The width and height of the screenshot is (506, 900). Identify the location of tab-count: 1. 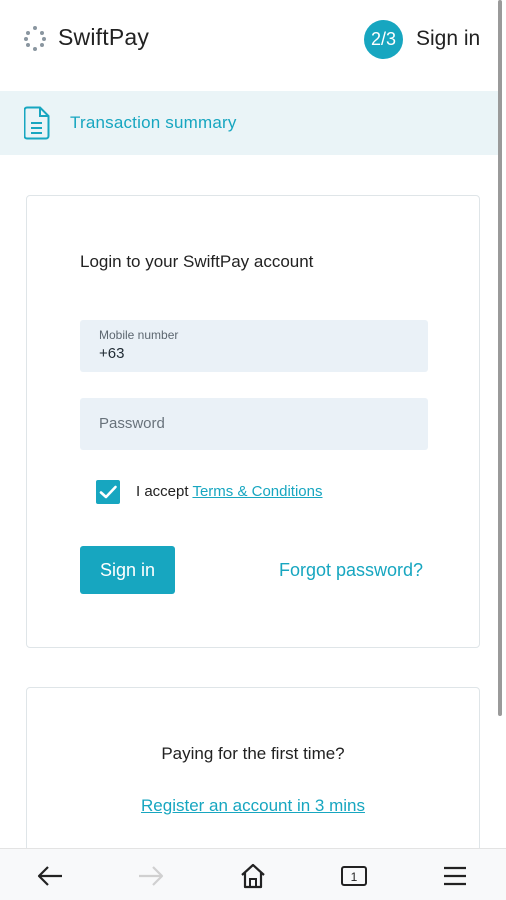
(354, 877).